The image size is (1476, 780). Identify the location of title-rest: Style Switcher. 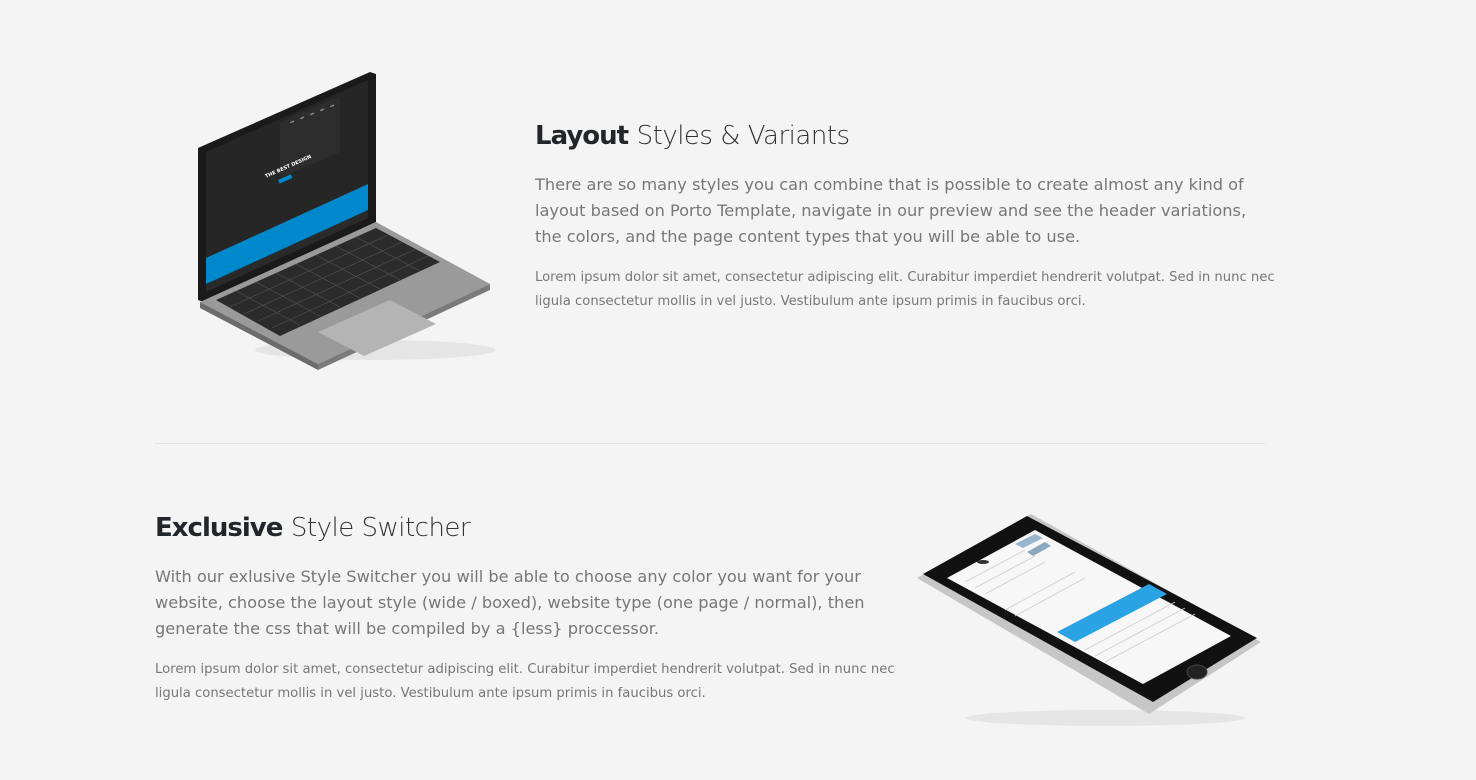
(380, 528).